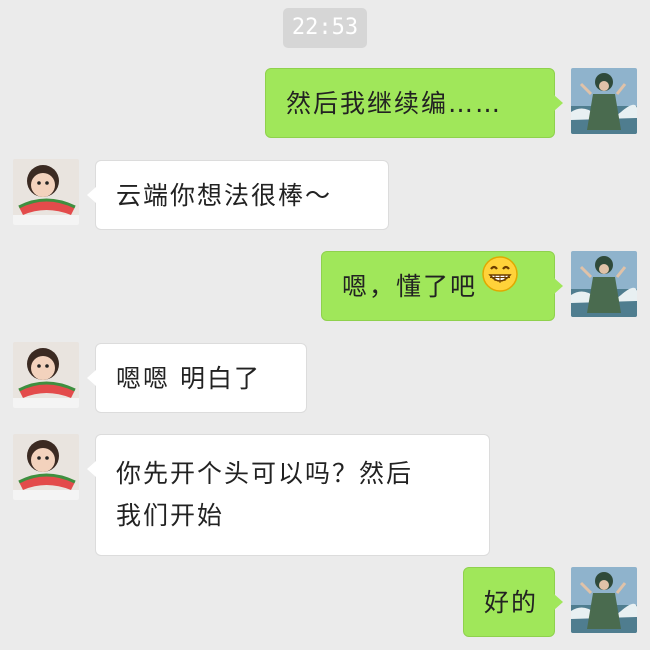  I want to click on timestamp: 22:53, so click(325, 28).